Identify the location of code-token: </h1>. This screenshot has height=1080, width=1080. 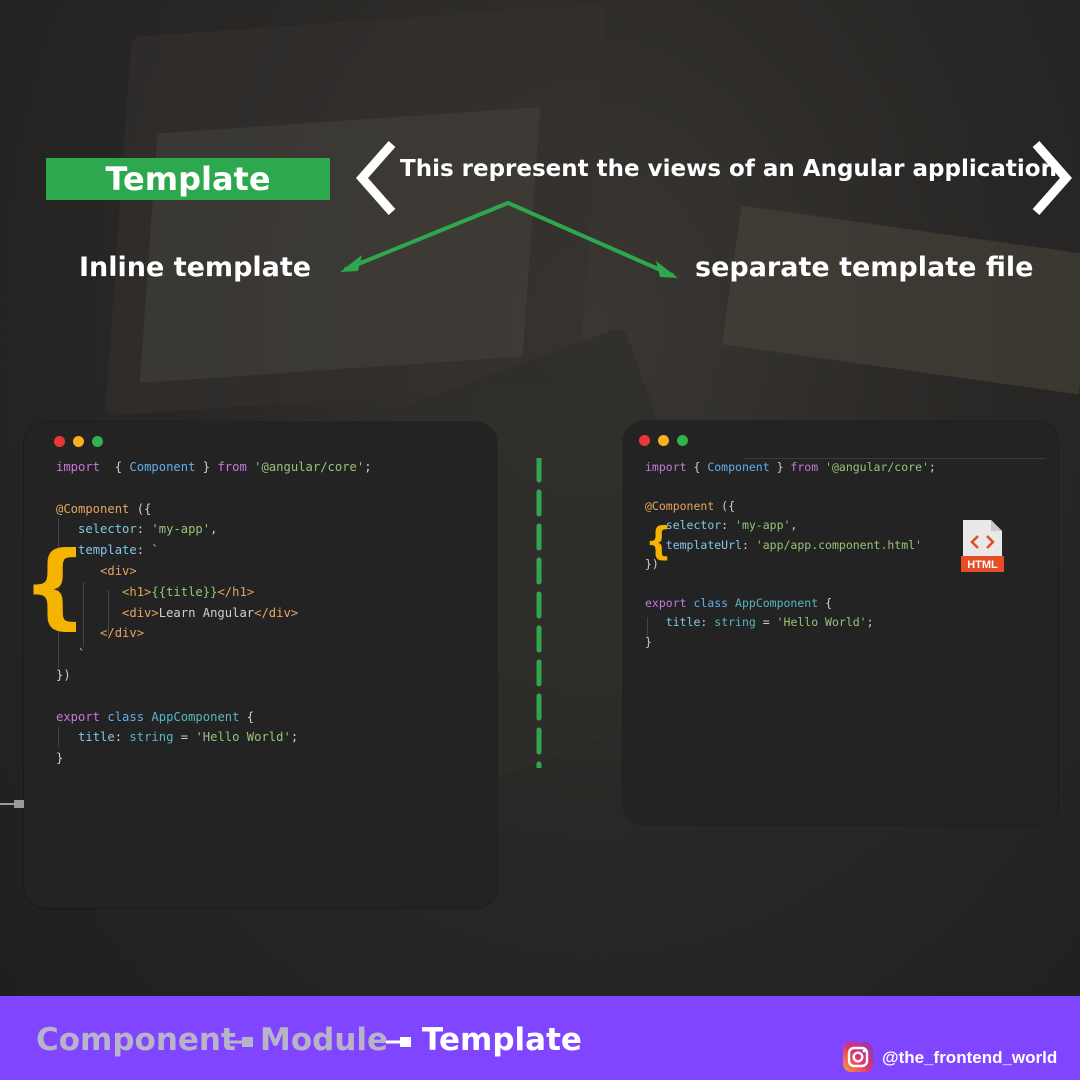
(236, 591).